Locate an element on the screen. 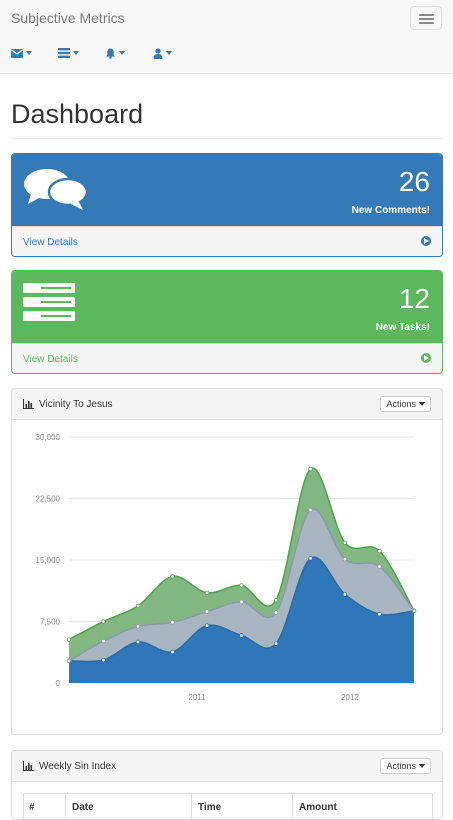  alerts-dropdown is located at coordinates (115, 53).